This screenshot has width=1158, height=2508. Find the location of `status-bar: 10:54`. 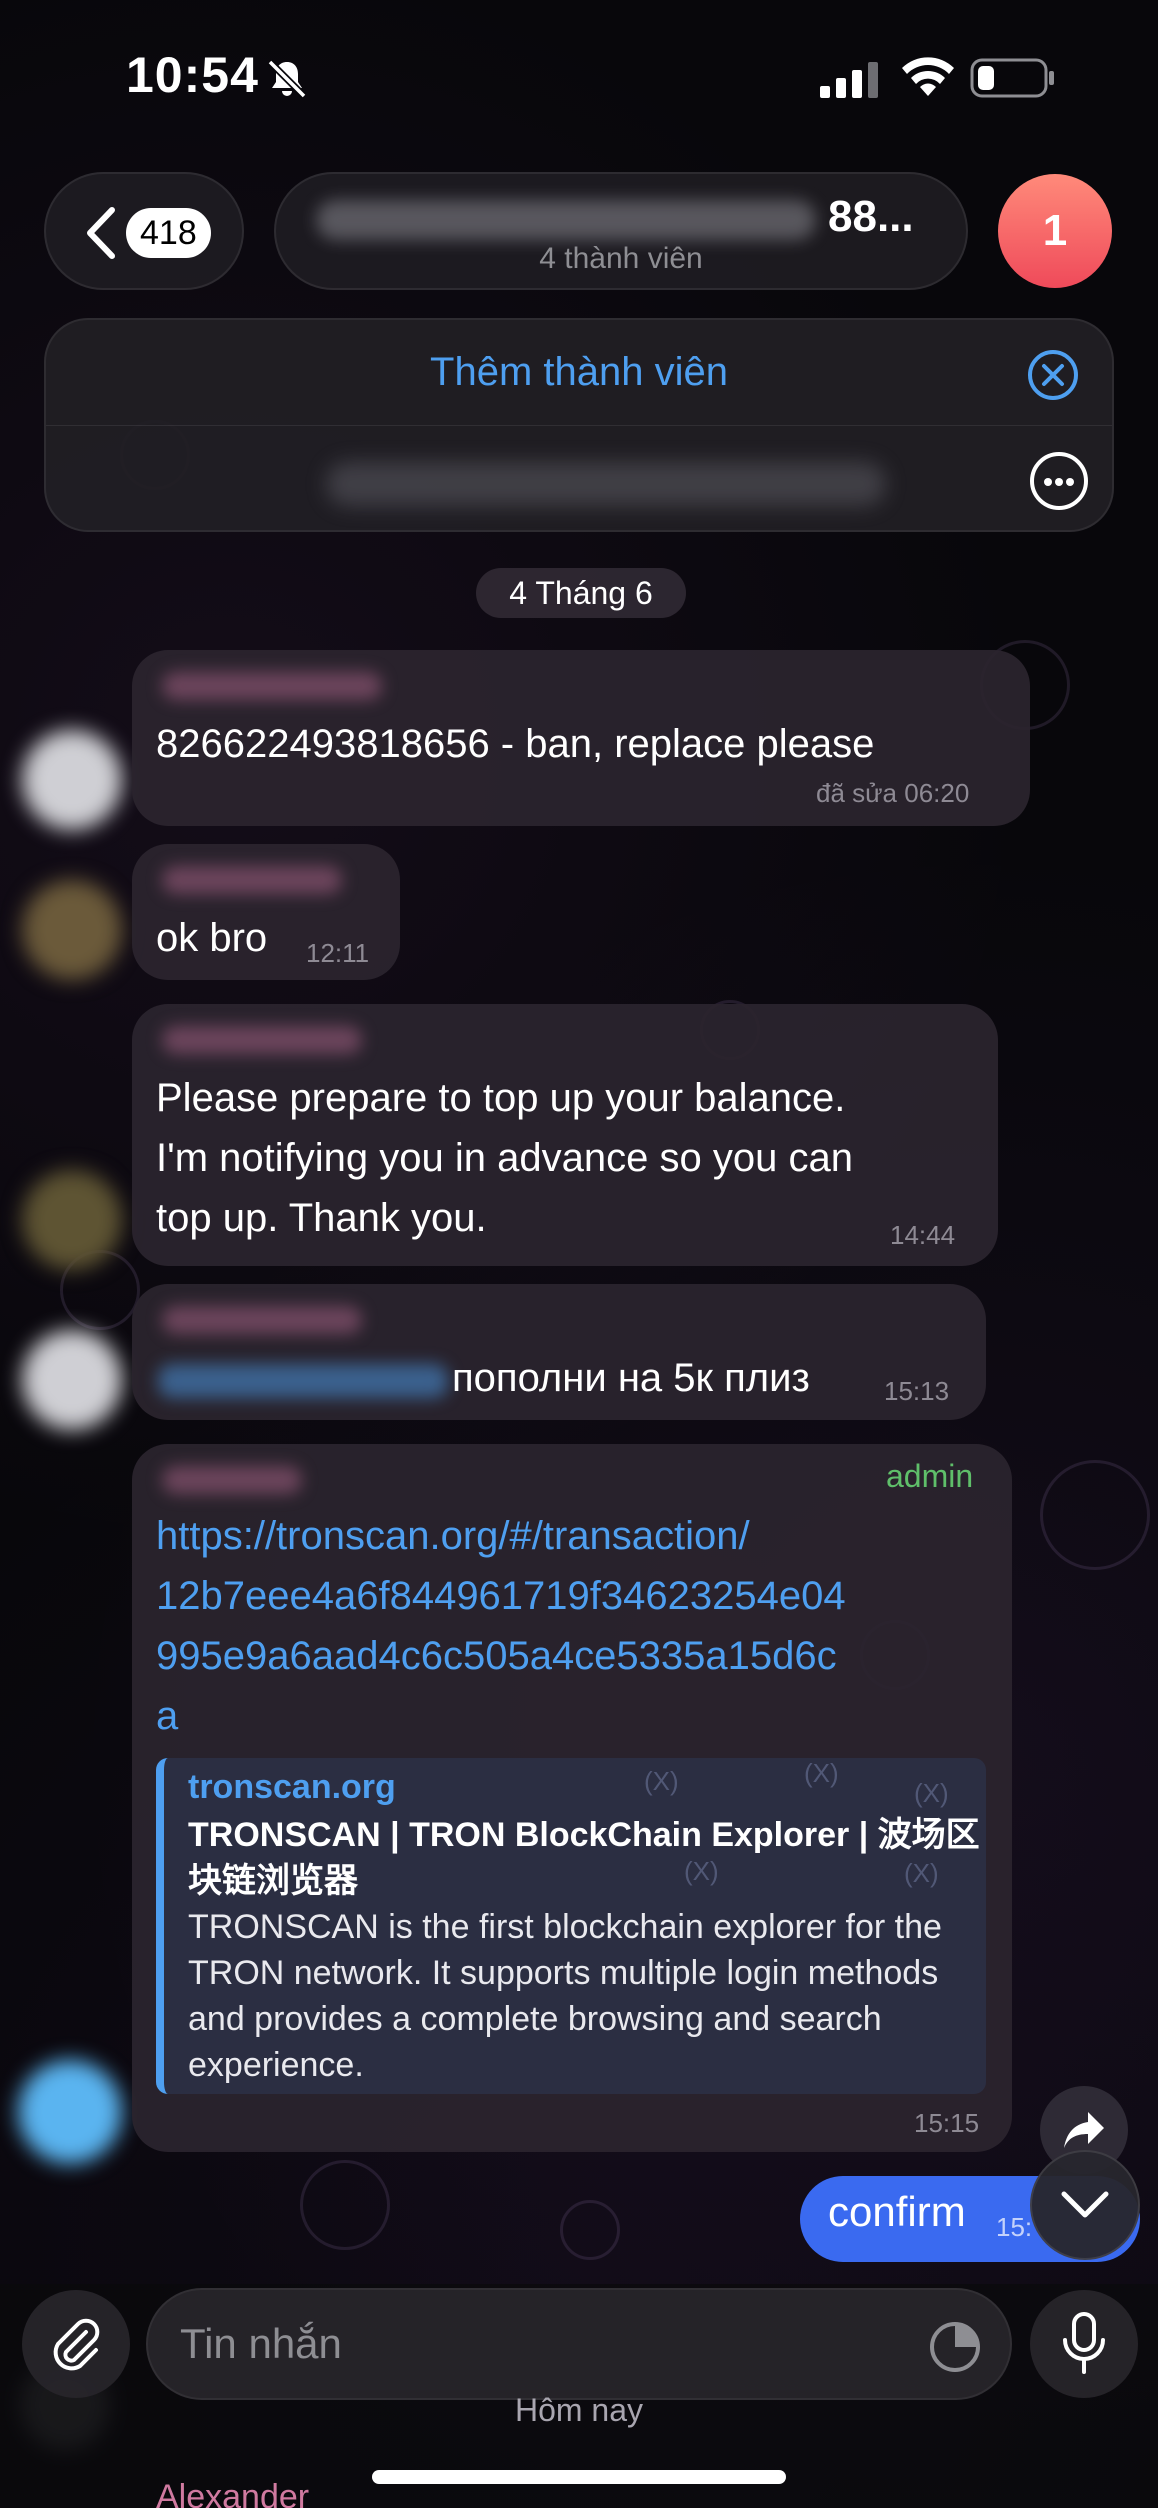

status-bar: 10:54 is located at coordinates (579, 75).